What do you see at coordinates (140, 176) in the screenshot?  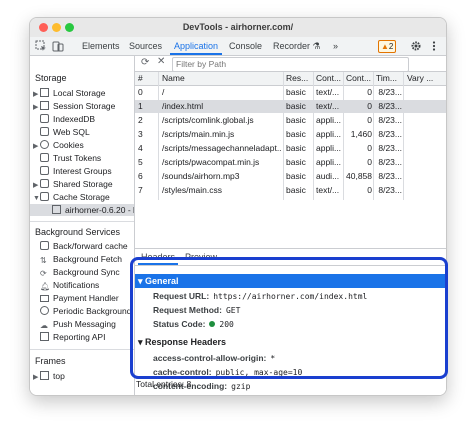 I see `table-cell: 6` at bounding box center [140, 176].